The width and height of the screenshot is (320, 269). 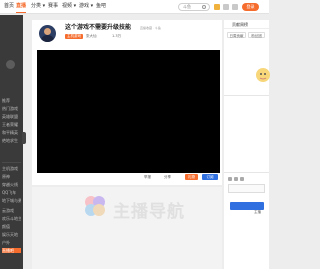 I want to click on sidebar-divider, so click(x=11, y=162).